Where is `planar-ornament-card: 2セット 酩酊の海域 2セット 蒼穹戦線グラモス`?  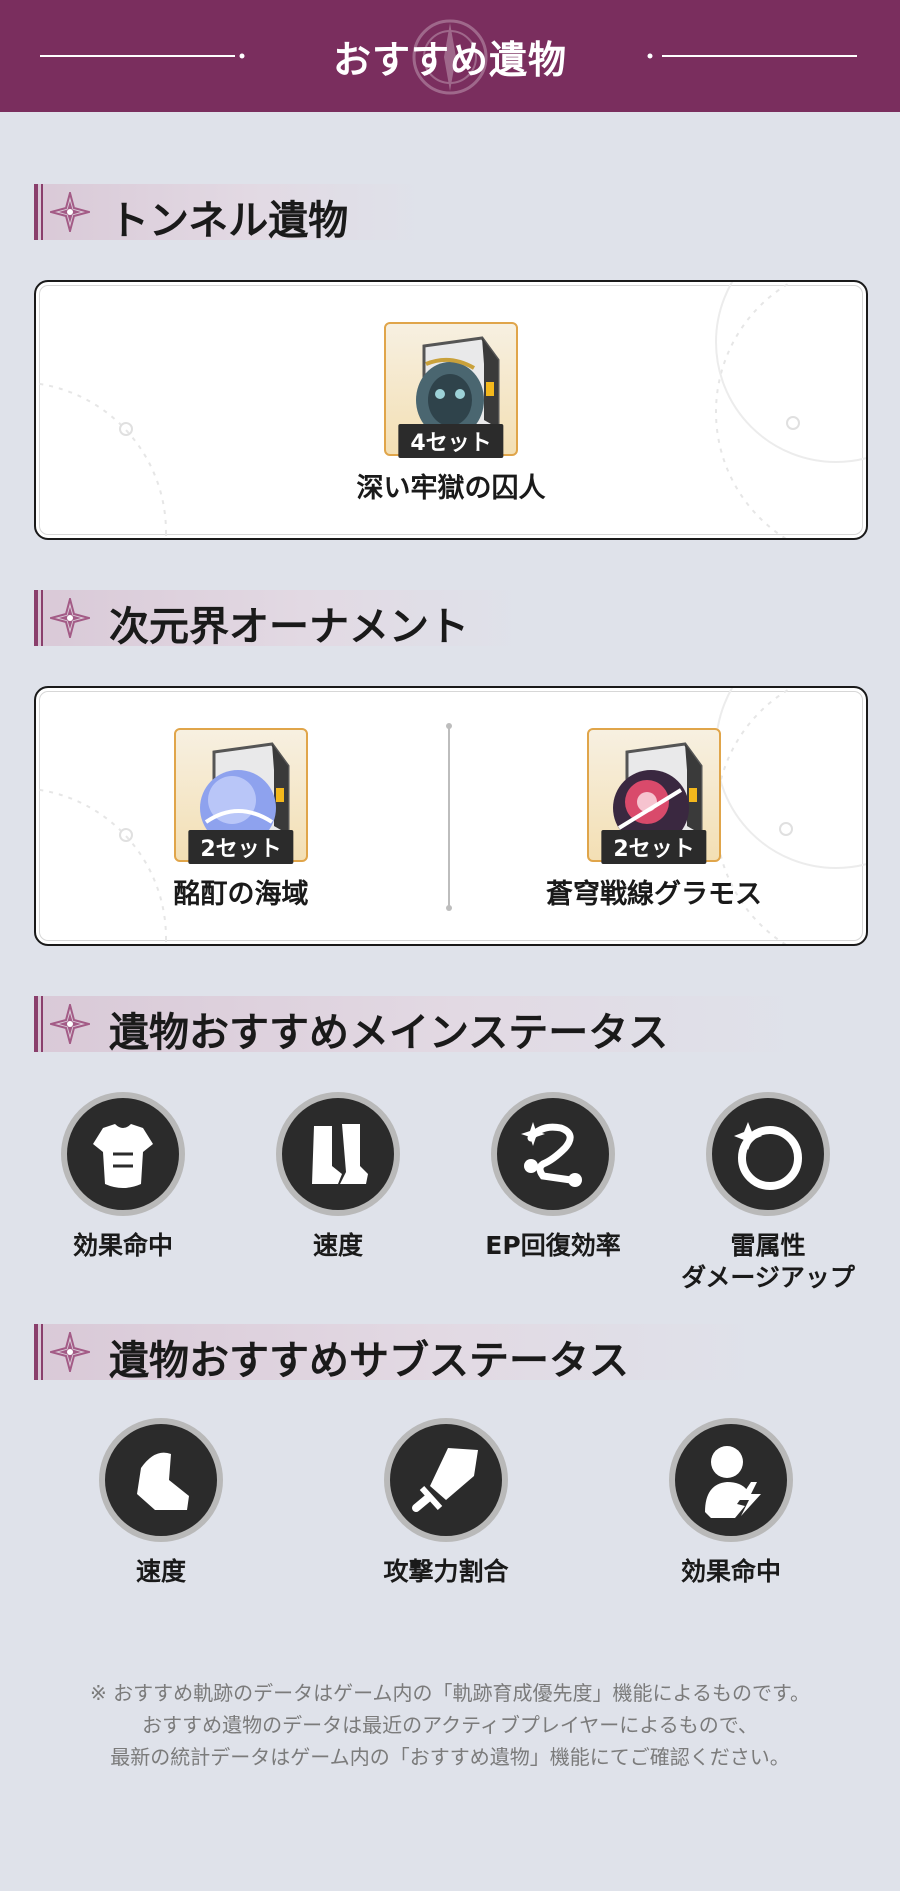
planar-ornament-card: 2セット 酩酊の海域 2セット 蒼穹戦線グラモス is located at coordinates (451, 816).